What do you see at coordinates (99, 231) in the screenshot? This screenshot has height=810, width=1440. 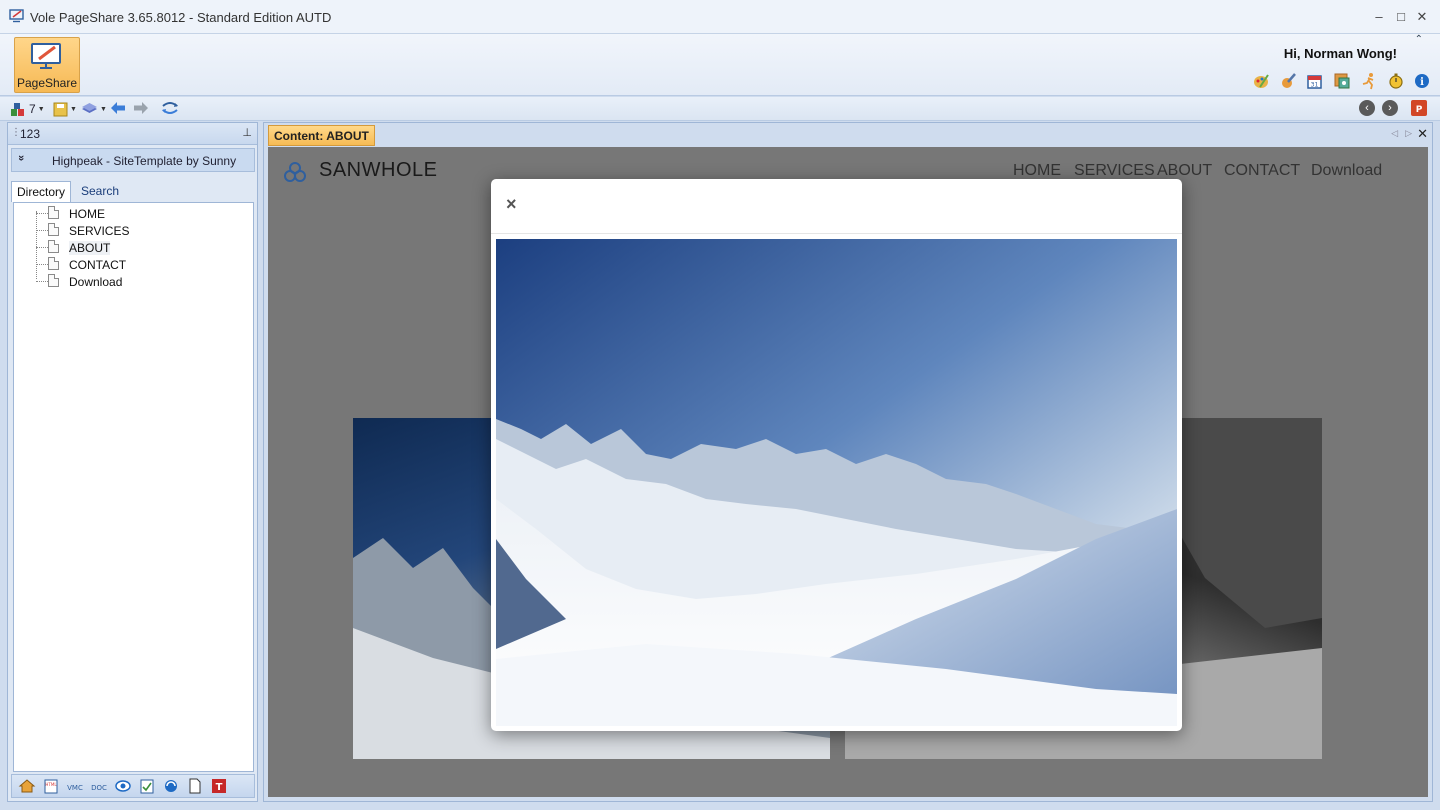 I see `tree-item-label: SERVICES` at bounding box center [99, 231].